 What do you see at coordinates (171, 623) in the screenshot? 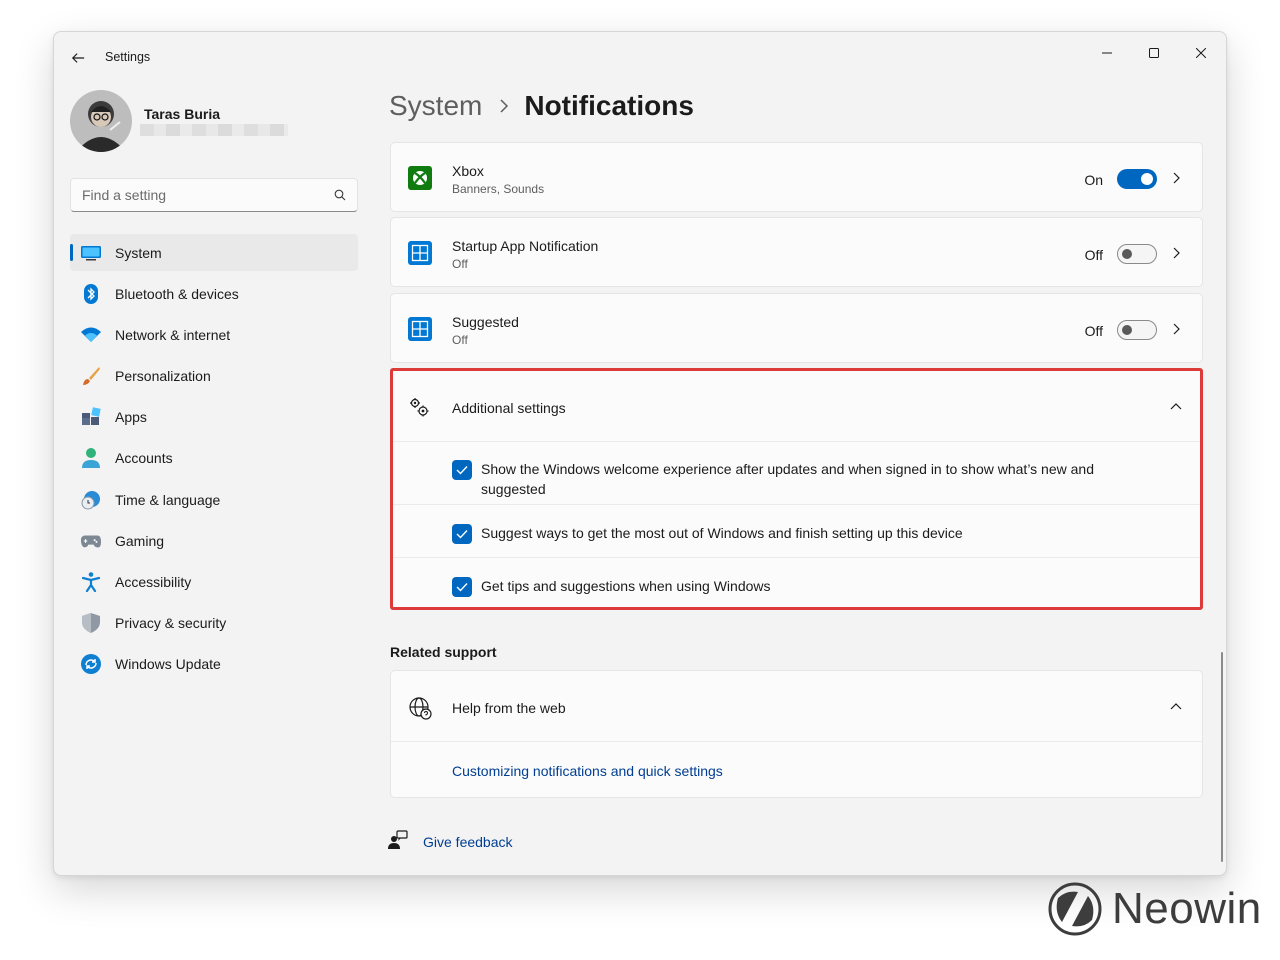
I see `sidebar-item-label: Privacy & security` at bounding box center [171, 623].